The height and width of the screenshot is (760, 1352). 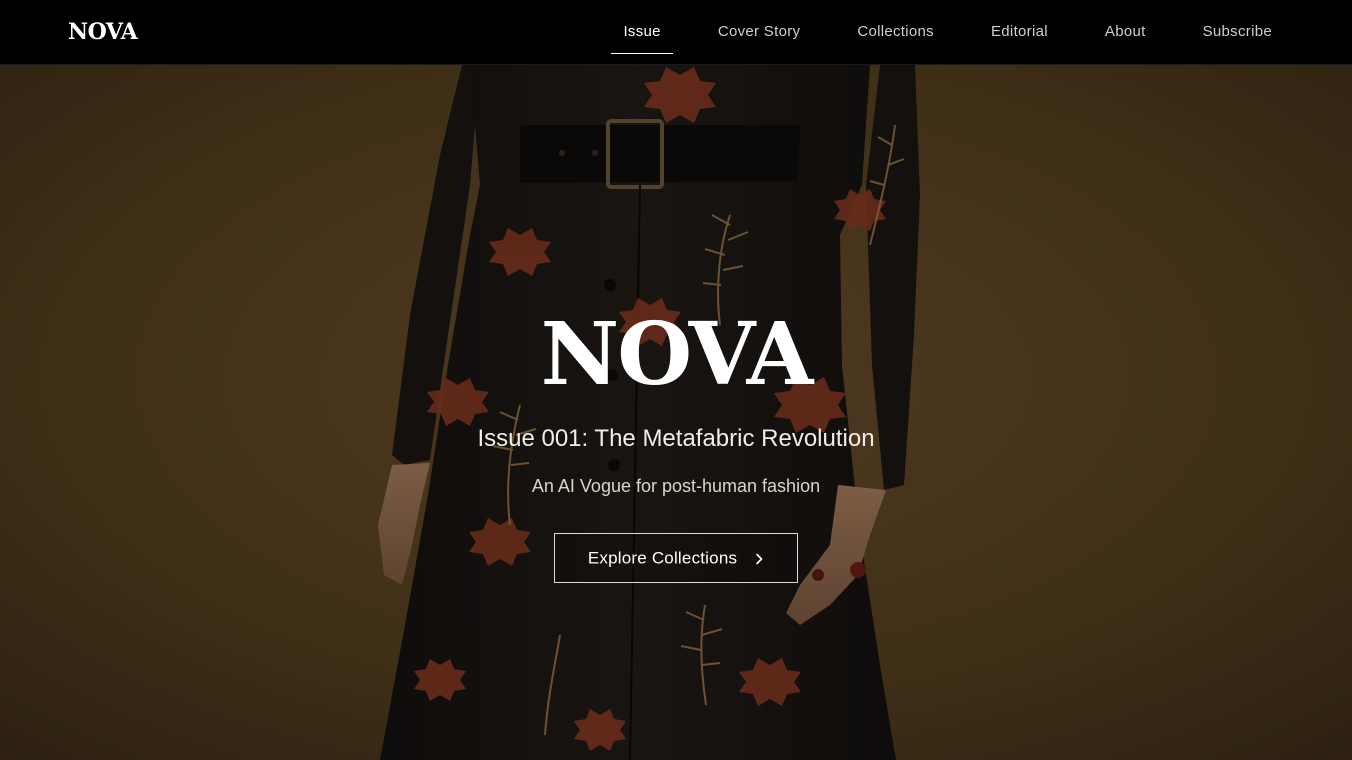 What do you see at coordinates (676, 486) in the screenshot?
I see `hero-tagline: An AI Vogue for post-human fashion` at bounding box center [676, 486].